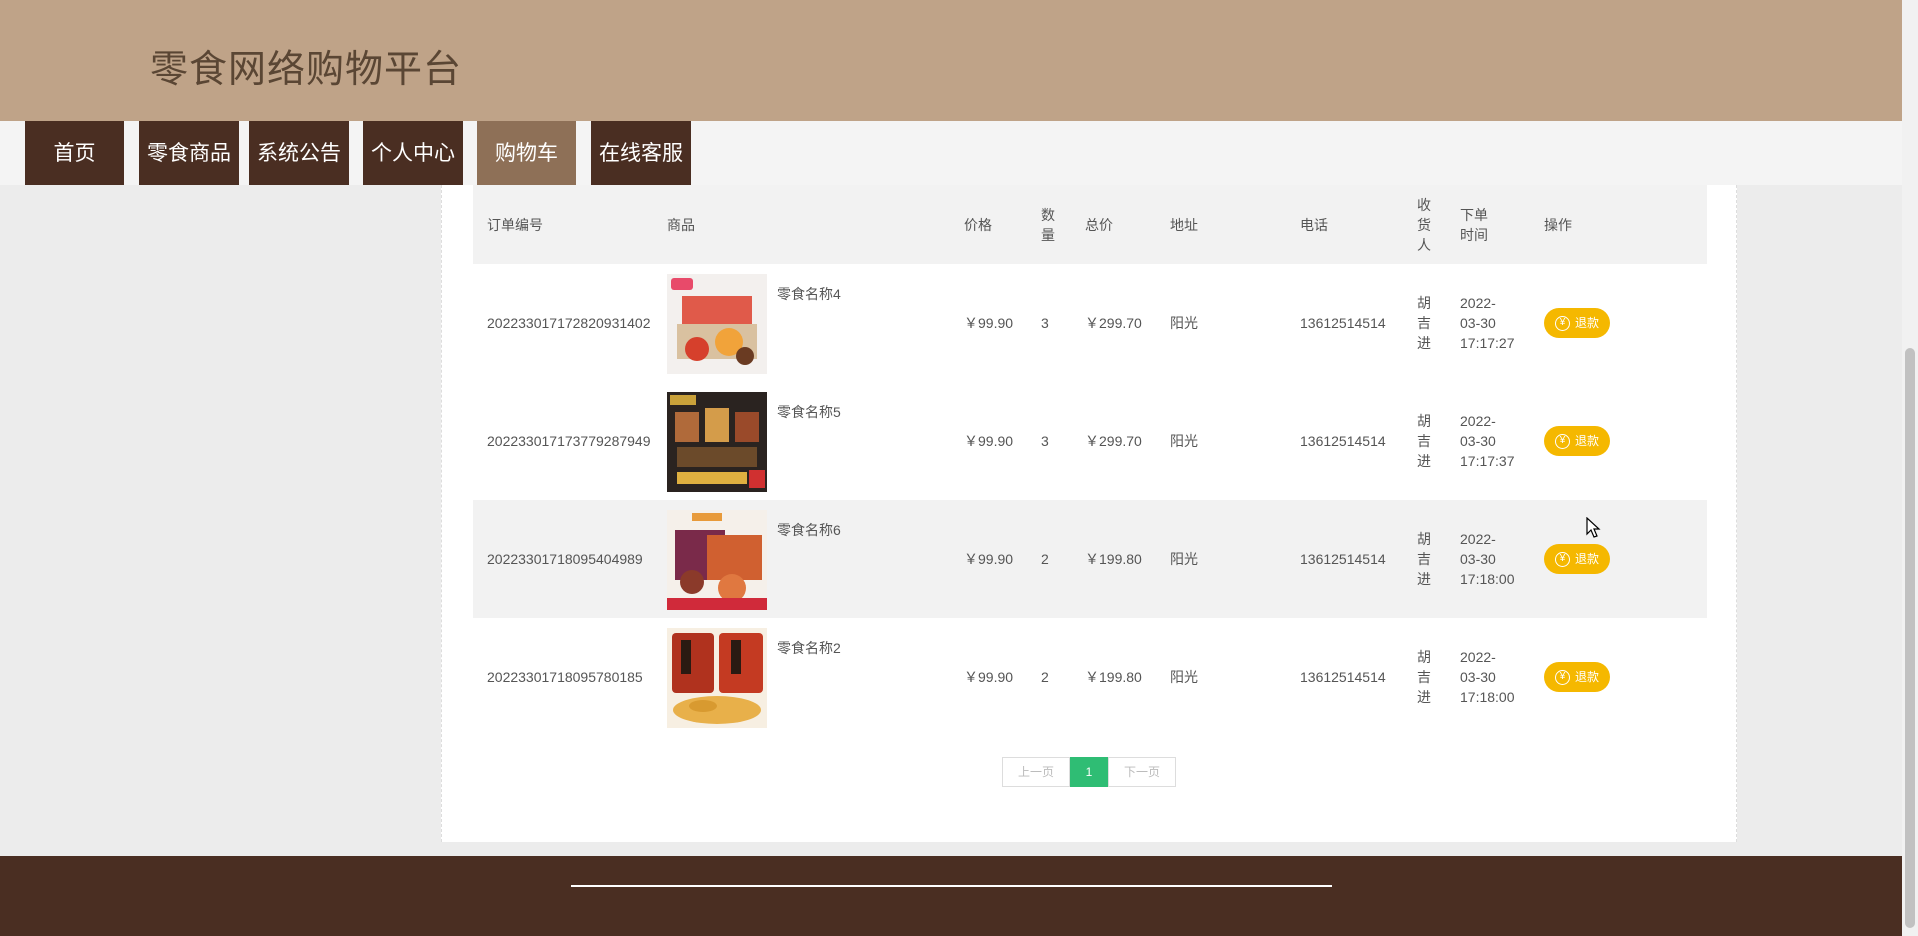 This screenshot has width=1918, height=936. I want to click on product-name: 零食名称4, so click(809, 294).